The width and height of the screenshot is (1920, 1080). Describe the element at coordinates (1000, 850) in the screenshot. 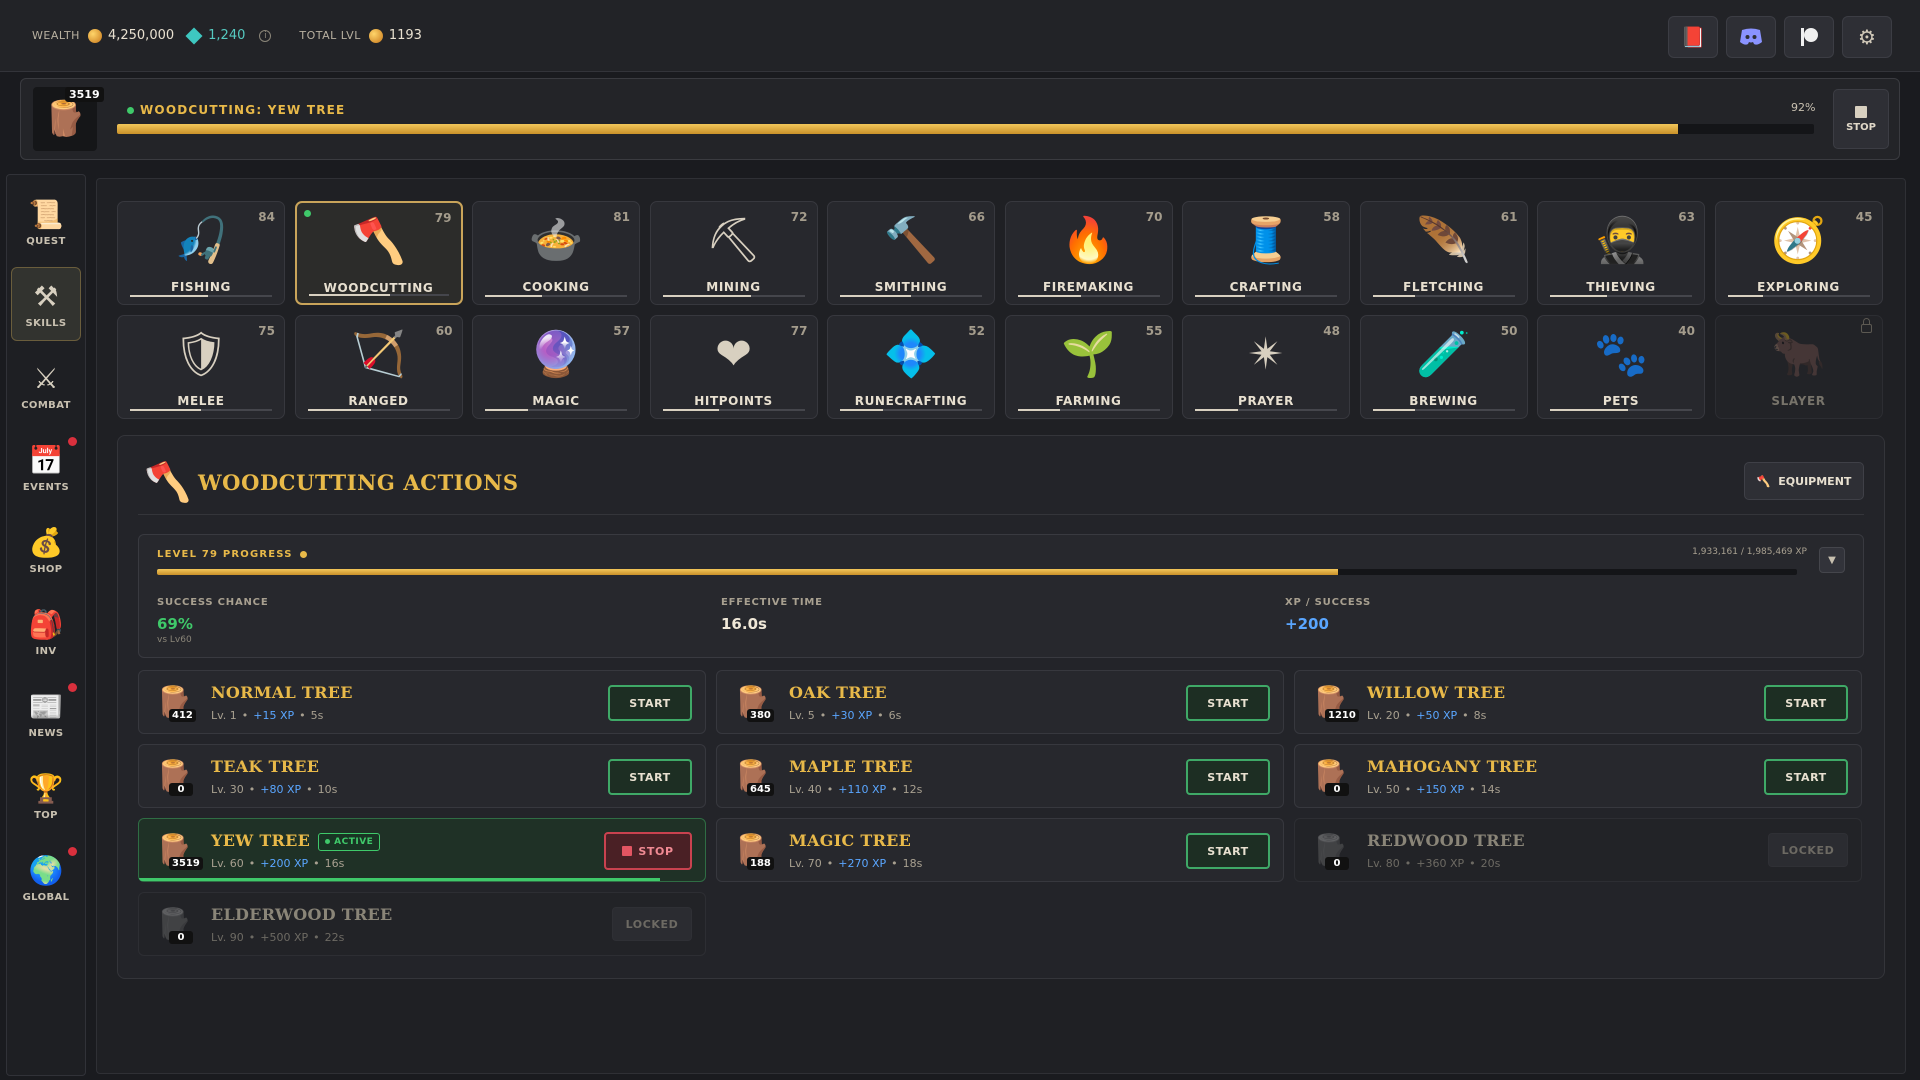

I see `tree-card-magic-tree: 🪵 188 MAGIC TREE Lv. 70 • +270 XP • 18s START` at that location.